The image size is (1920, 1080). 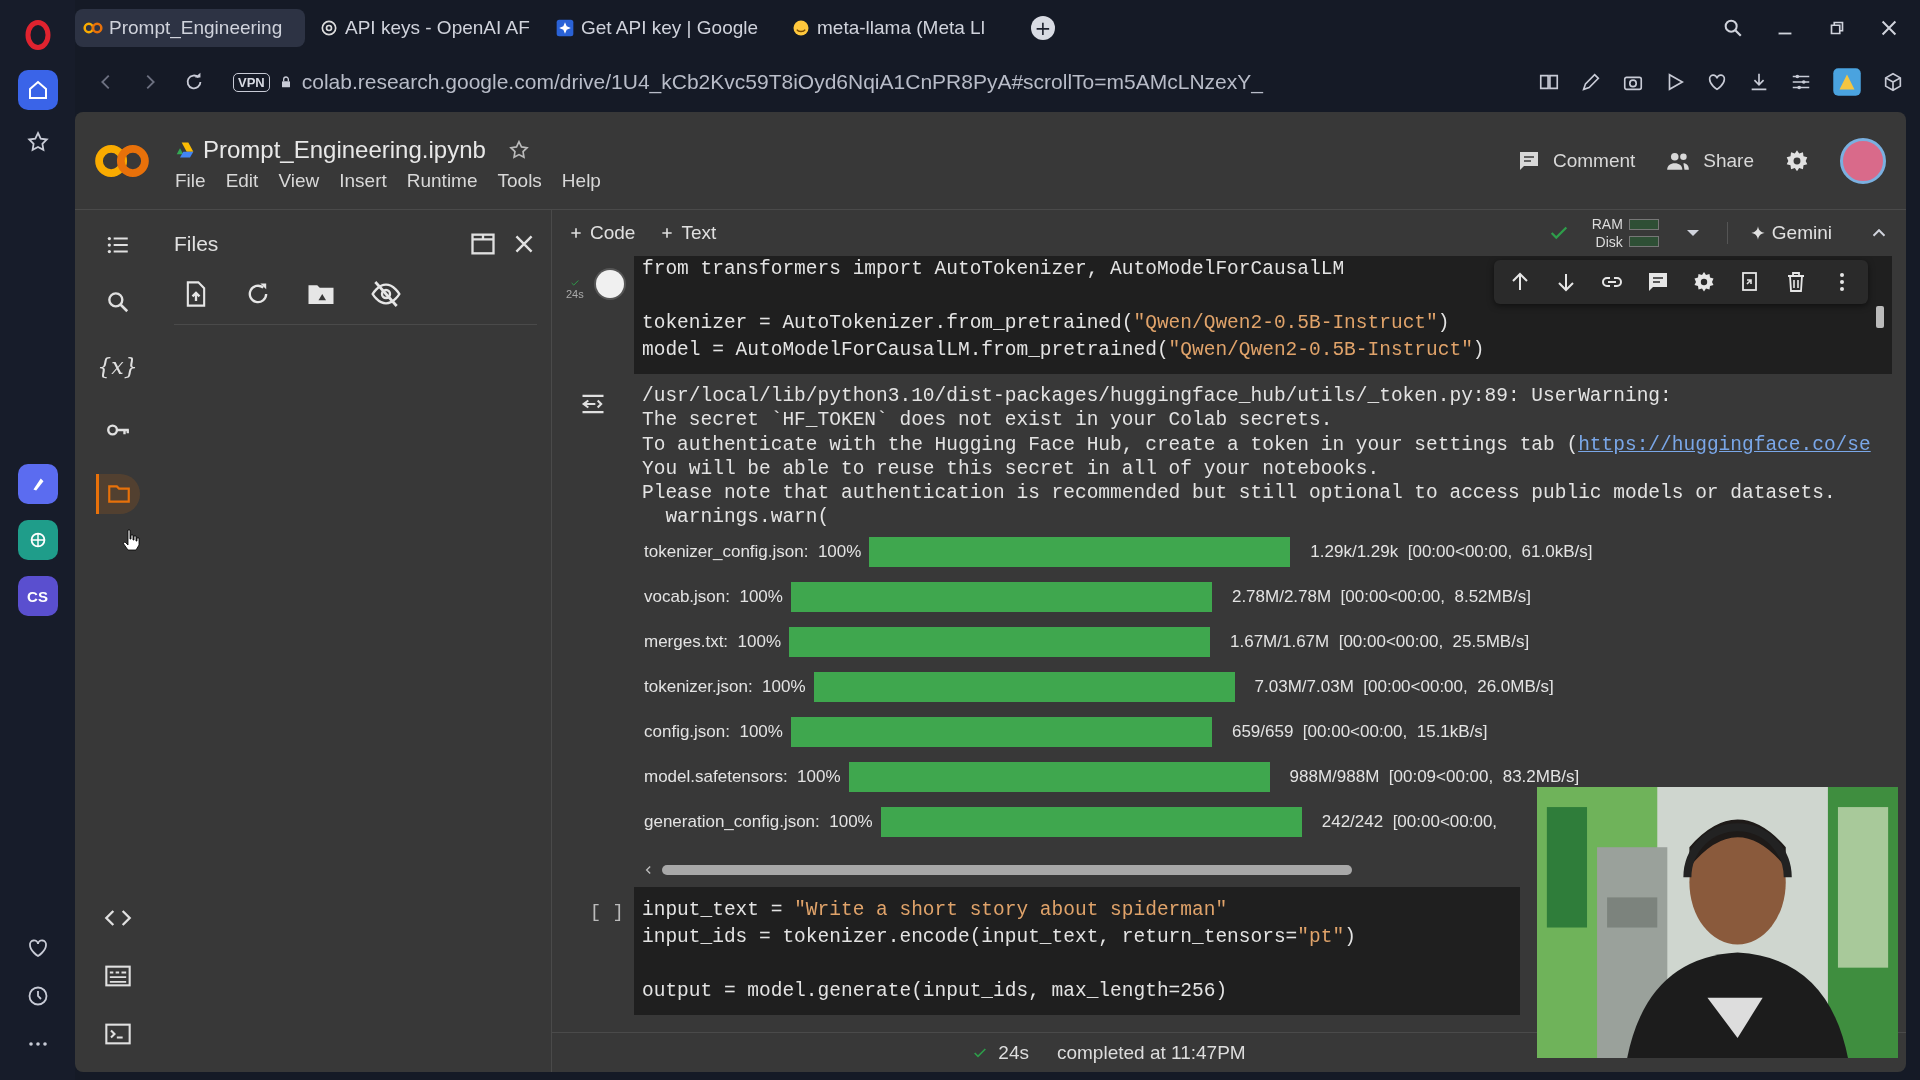 What do you see at coordinates (1591, 82) in the screenshot?
I see `pen-icon` at bounding box center [1591, 82].